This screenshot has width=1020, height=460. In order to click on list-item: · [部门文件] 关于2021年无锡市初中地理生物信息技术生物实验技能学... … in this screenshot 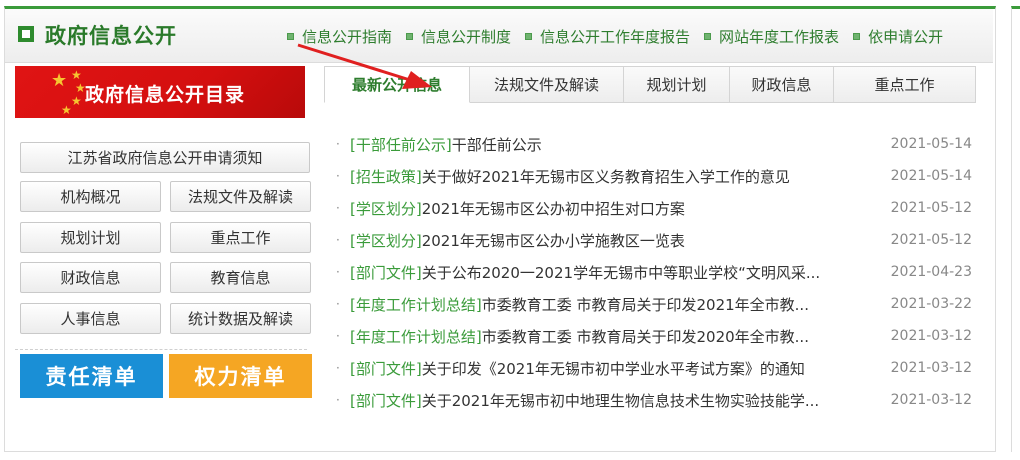, I will do `click(656, 400)`.